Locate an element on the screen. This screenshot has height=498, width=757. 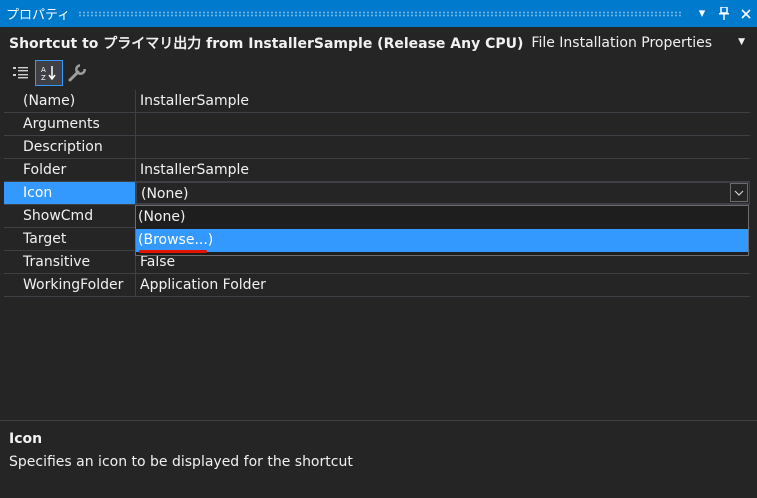
property-name: WorkingFolder is located at coordinates (70, 285).